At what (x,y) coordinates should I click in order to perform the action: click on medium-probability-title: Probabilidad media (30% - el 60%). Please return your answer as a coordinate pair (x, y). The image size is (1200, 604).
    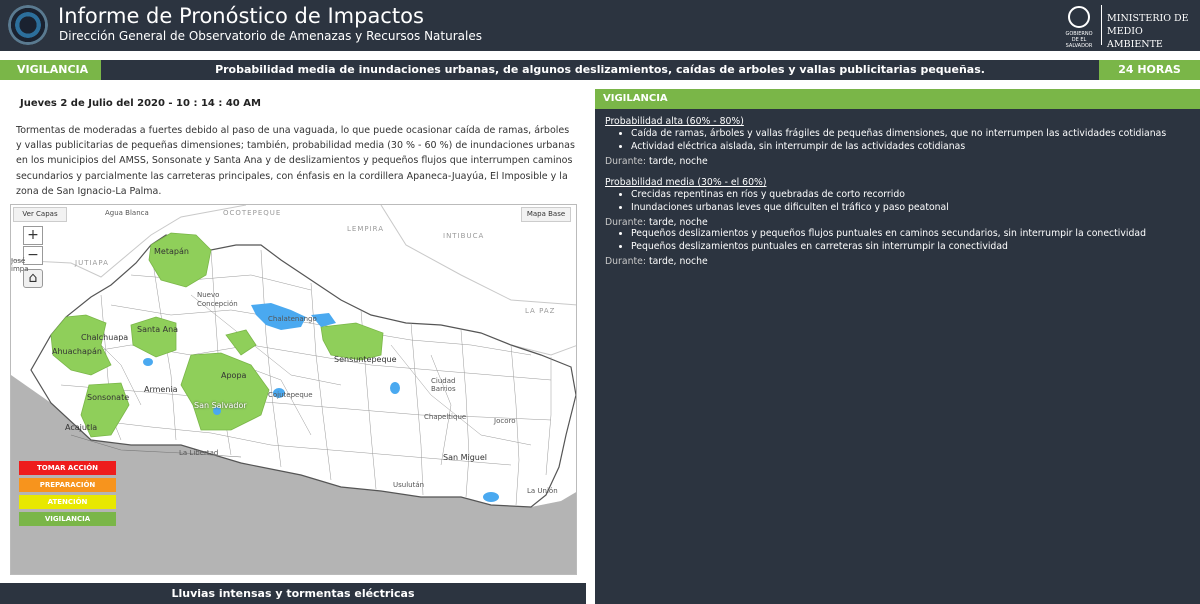
    Looking at the image, I should click on (686, 182).